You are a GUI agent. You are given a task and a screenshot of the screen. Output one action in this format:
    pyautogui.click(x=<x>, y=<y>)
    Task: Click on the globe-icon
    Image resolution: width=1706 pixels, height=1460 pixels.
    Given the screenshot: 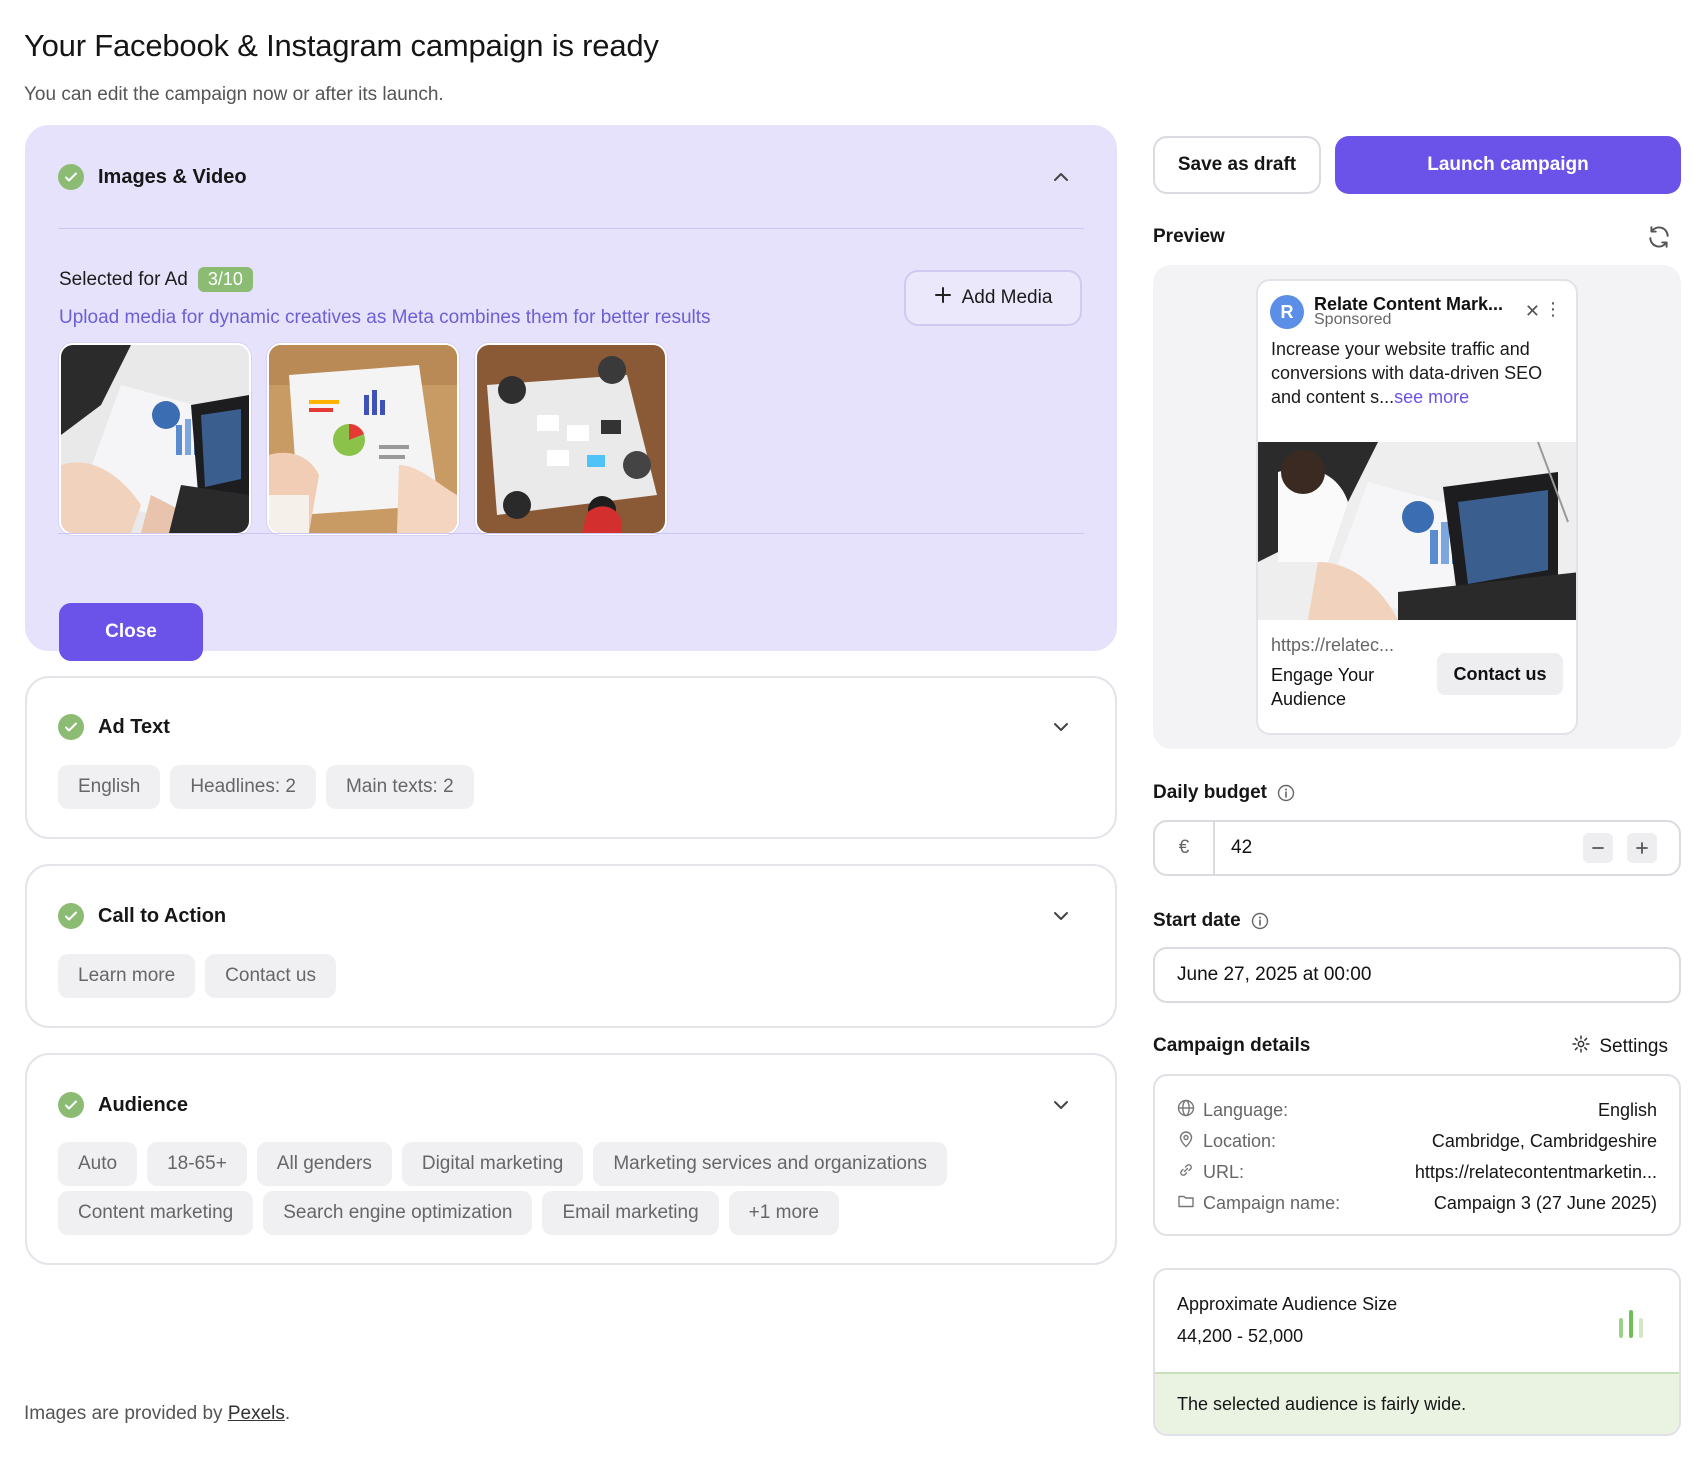 What is the action you would take?
    pyautogui.click(x=1186, y=1110)
    